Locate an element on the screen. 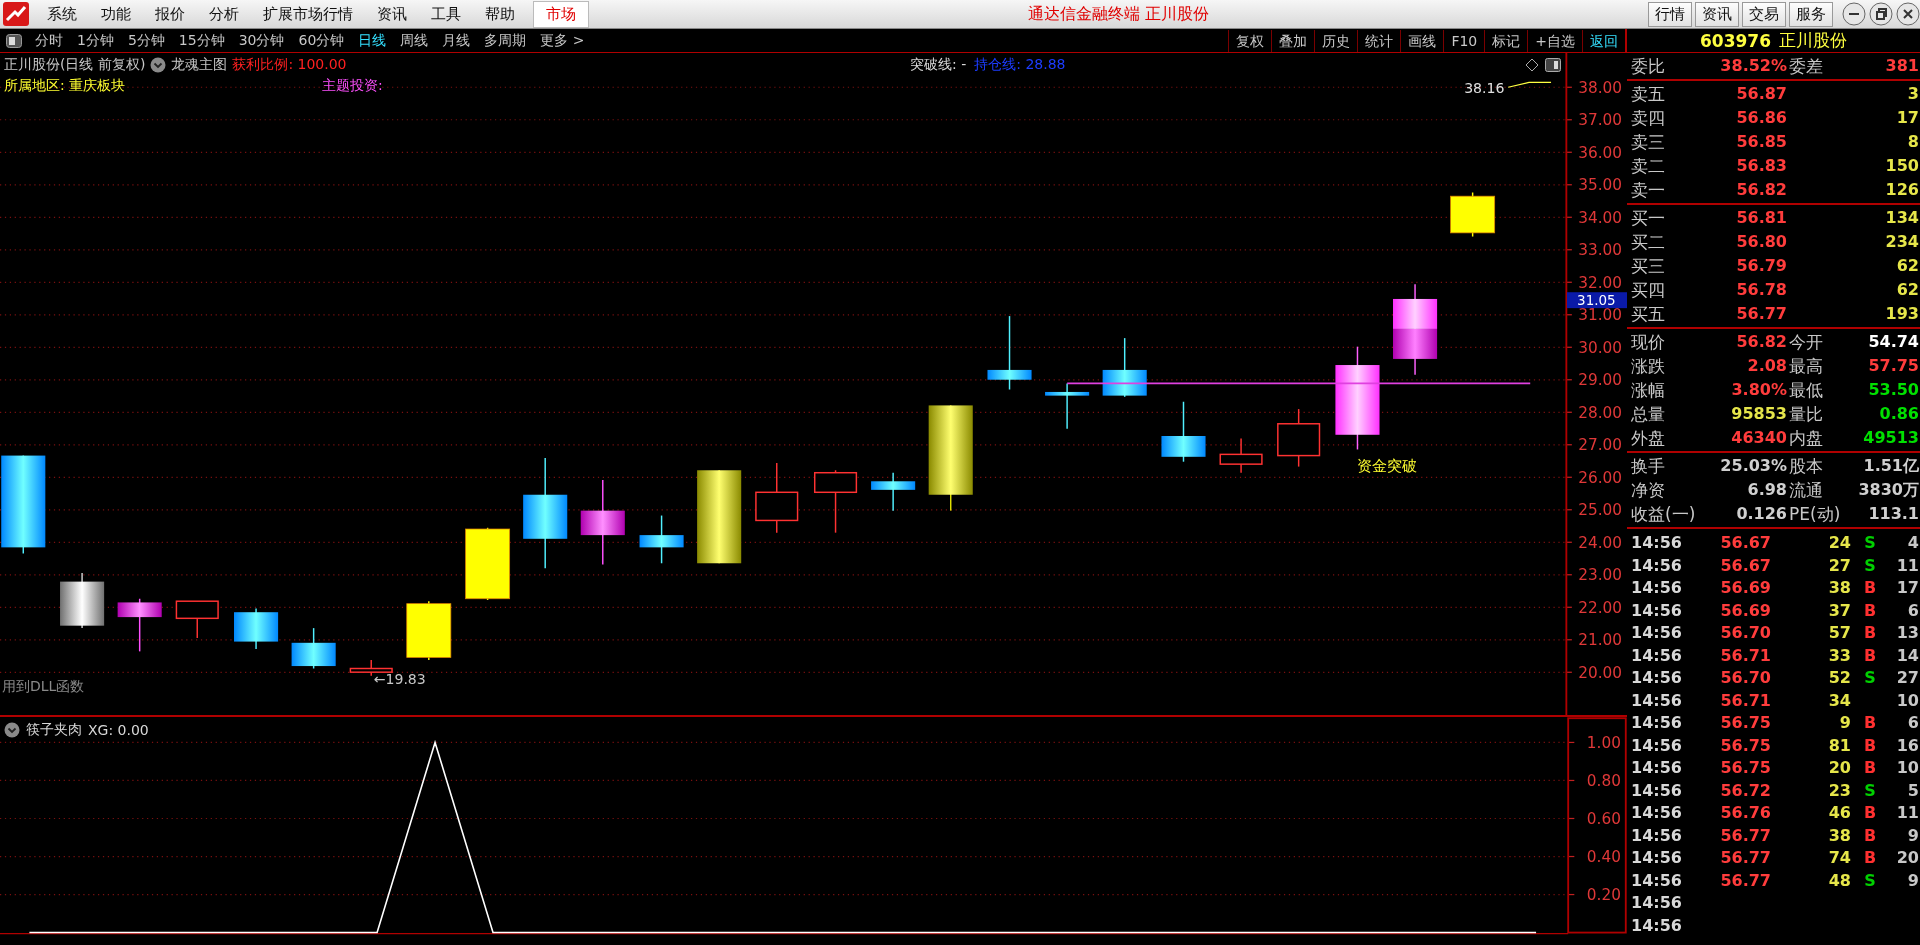 The image size is (1920, 945). chart-tool-button: F10 is located at coordinates (1464, 40).